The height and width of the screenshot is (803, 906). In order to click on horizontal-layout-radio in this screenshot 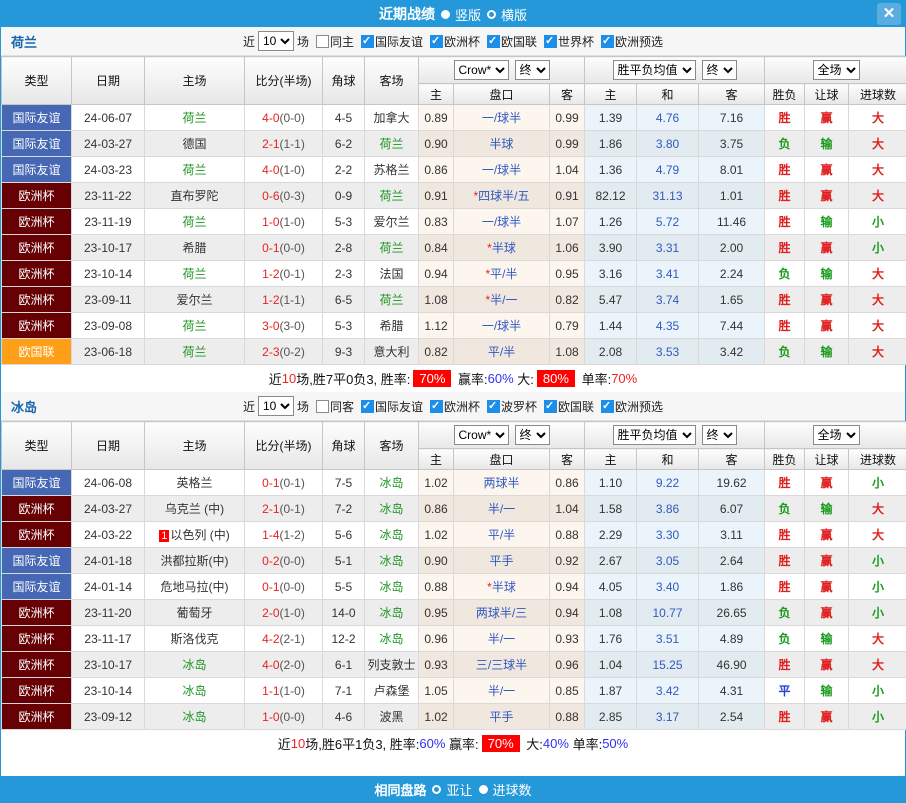, I will do `click(491, 14)`.